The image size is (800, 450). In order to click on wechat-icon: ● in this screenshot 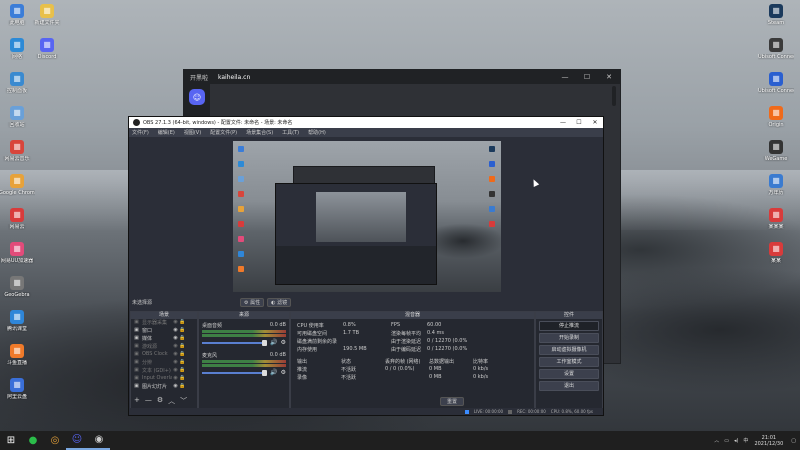, I will do `click(33, 440)`.